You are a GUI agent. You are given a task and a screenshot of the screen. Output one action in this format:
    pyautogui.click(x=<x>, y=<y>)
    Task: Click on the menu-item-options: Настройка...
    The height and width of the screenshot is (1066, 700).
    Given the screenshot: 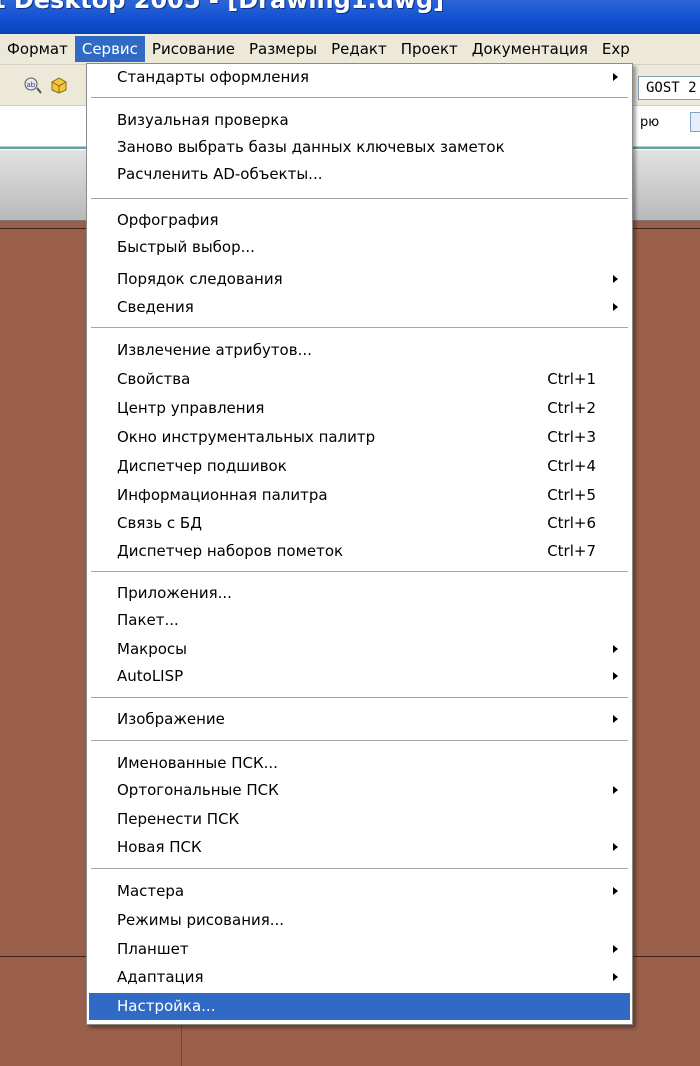 What is the action you would take?
    pyautogui.click(x=359, y=1006)
    